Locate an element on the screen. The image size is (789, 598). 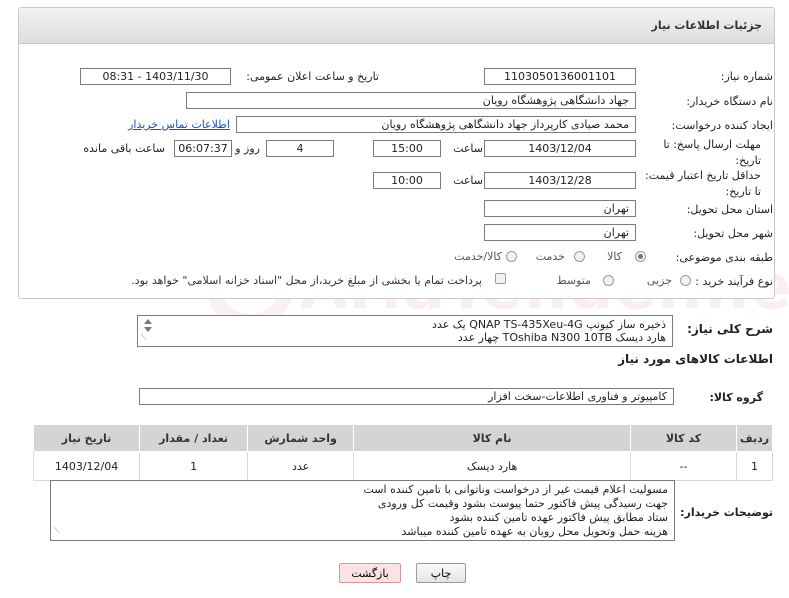
validity-label: حداقل تاریخ اعتبار قیمت: تا تاریخ: is located at coordinates (703, 183).